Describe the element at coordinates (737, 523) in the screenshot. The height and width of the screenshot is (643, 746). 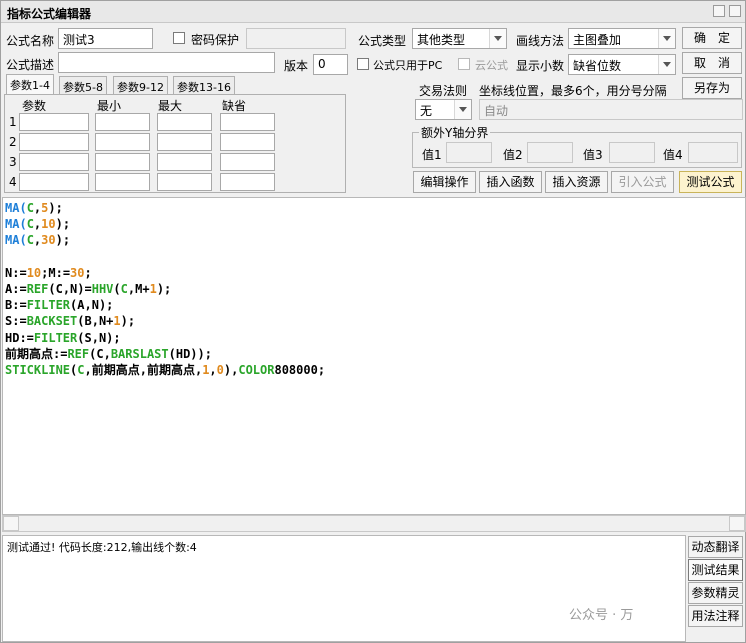
I see `scroll-right-icon` at that location.